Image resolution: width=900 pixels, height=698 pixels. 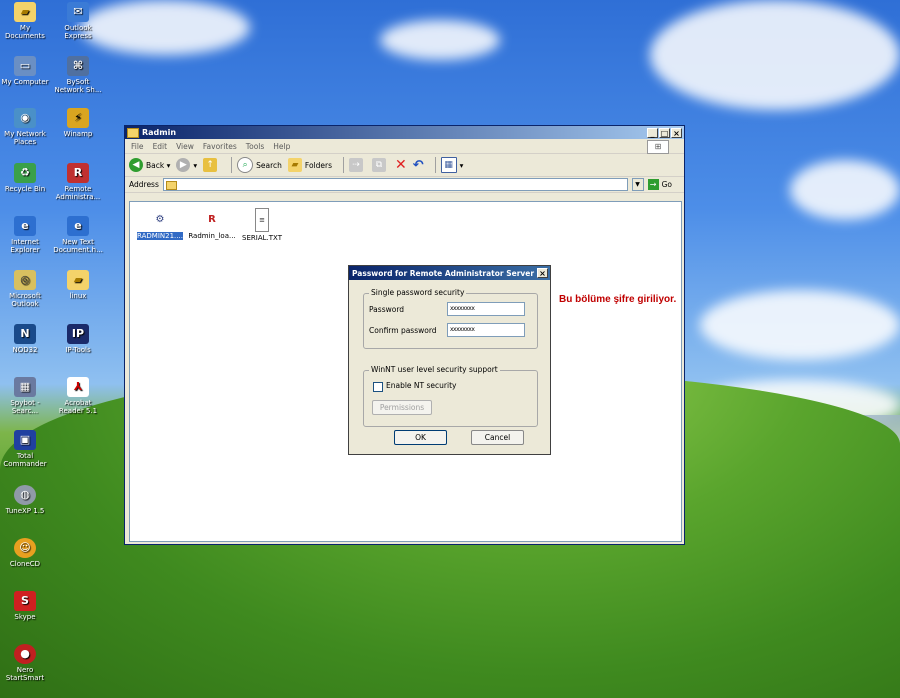 I want to click on desktop-icon-my-documents: ▰ My Documents, so click(x=25, y=21).